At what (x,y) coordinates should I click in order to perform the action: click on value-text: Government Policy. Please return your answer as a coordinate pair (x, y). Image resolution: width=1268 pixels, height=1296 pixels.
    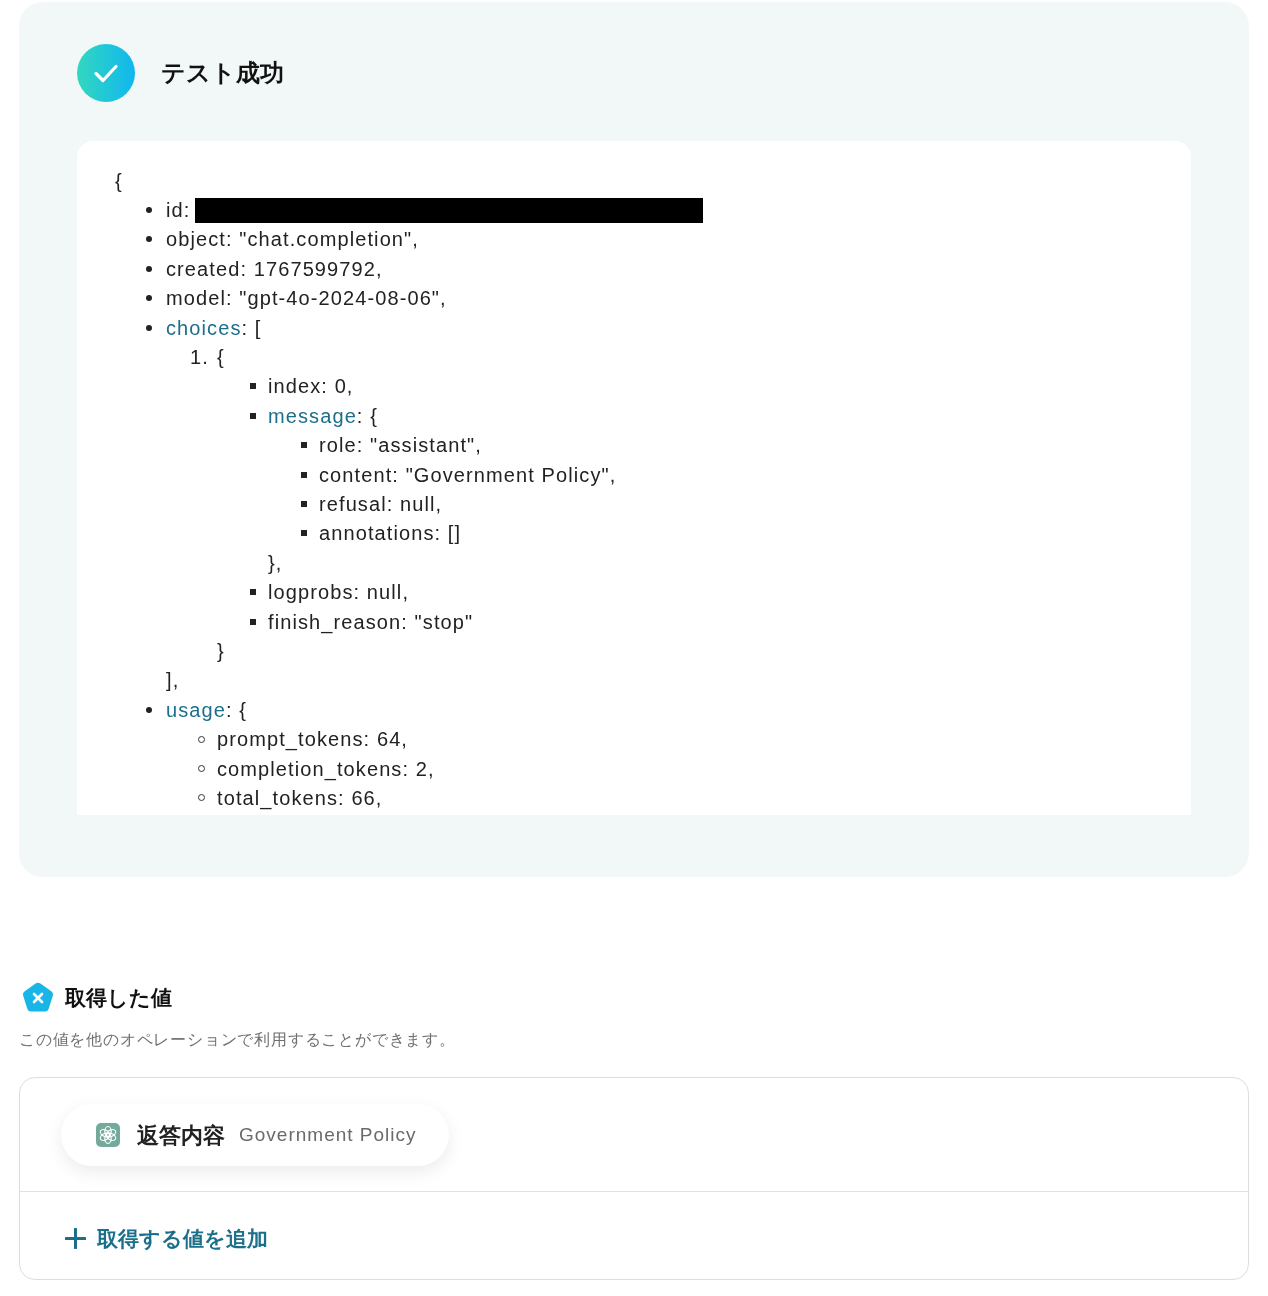
    Looking at the image, I should click on (328, 1134).